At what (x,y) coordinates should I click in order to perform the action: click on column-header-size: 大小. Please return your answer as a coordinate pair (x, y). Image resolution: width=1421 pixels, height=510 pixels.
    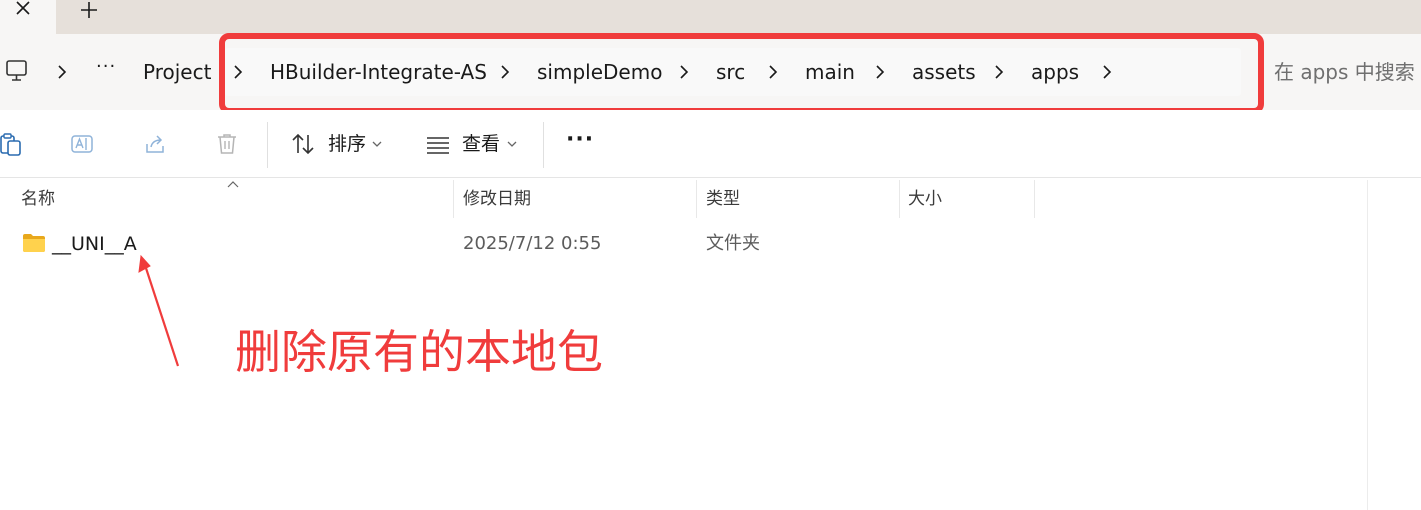
    Looking at the image, I should click on (925, 199).